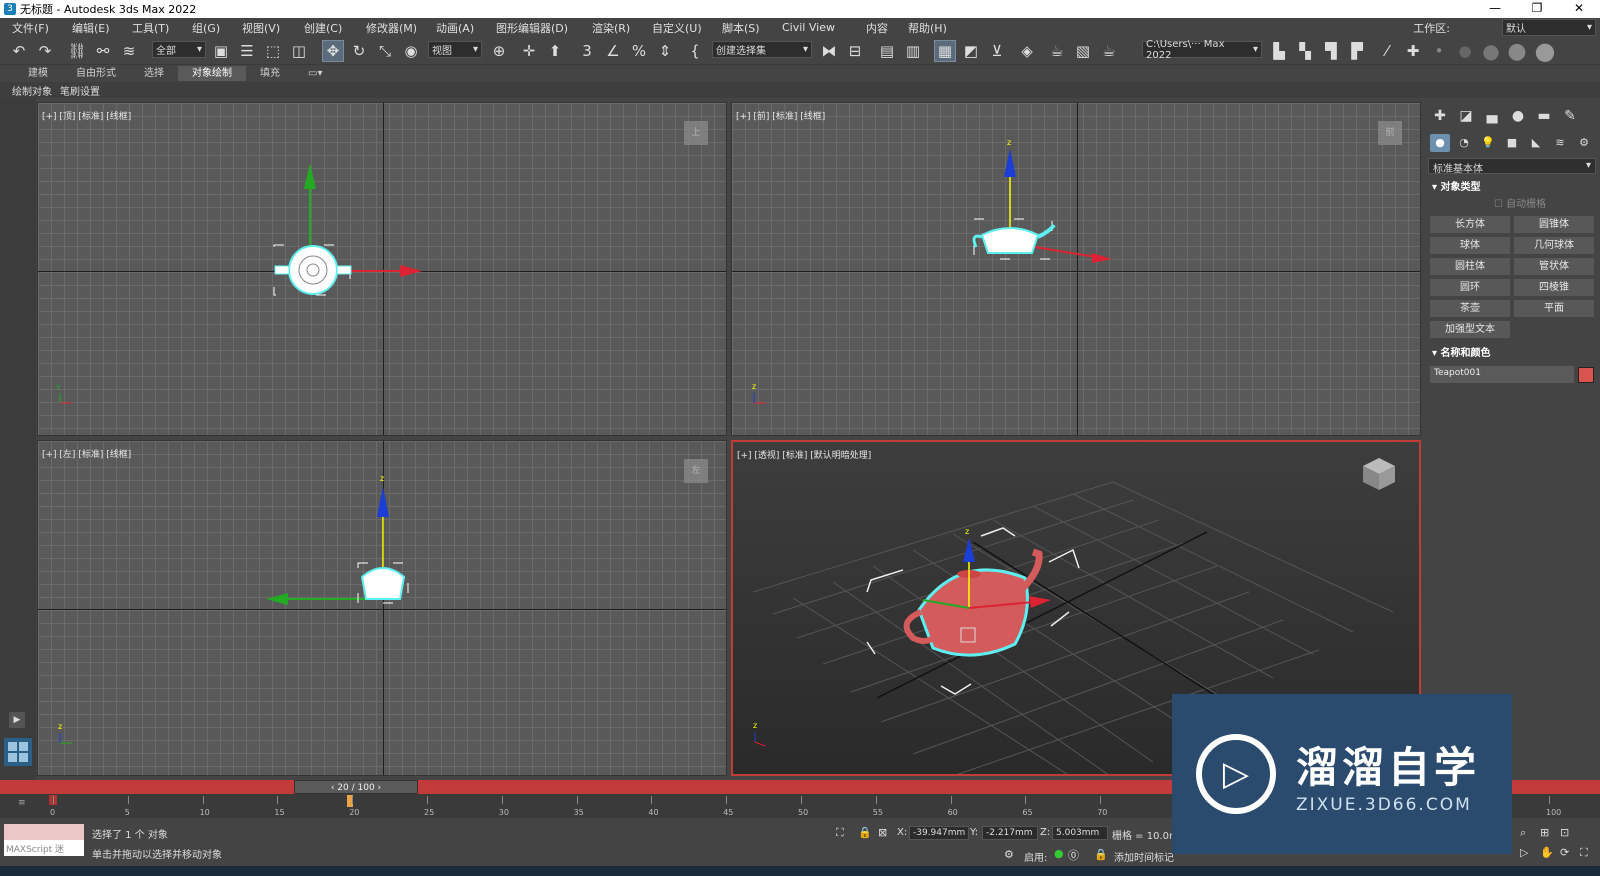  I want to click on select-and-place-icon: ◉, so click(411, 51).